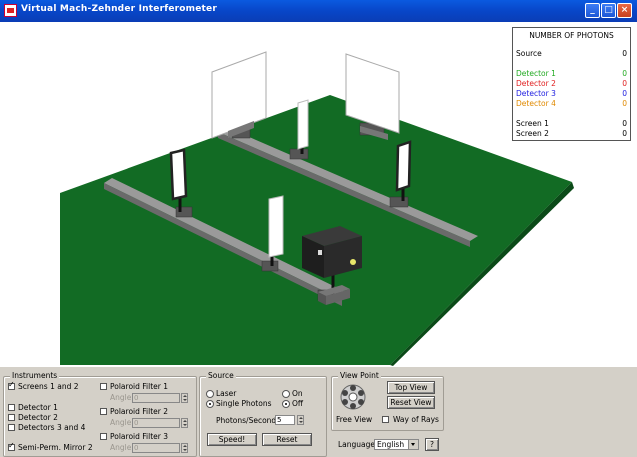 This screenshot has height=457, width=637. What do you see at coordinates (411, 402) in the screenshot?
I see `reset-view-button: Reset View` at bounding box center [411, 402].